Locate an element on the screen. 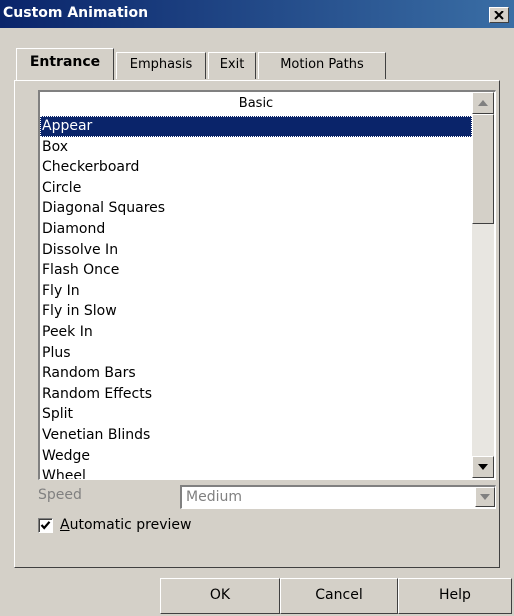 Image resolution: width=514 pixels, height=616 pixels. tab-exit-label: Exit is located at coordinates (232, 64).